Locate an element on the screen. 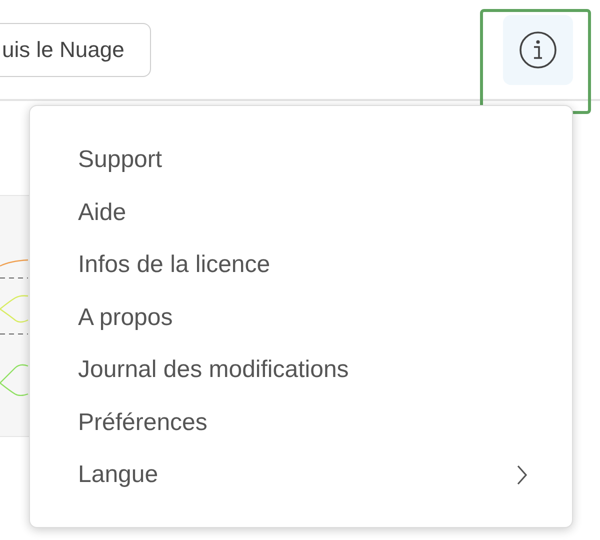 The height and width of the screenshot is (540, 600). info-button is located at coordinates (538, 49).